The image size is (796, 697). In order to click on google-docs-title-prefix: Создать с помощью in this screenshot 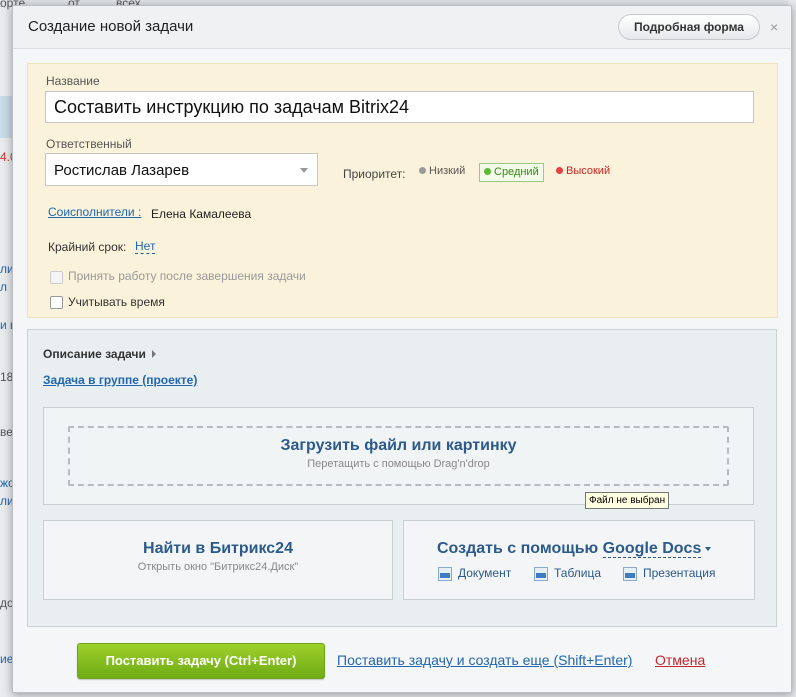, I will do `click(518, 548)`.